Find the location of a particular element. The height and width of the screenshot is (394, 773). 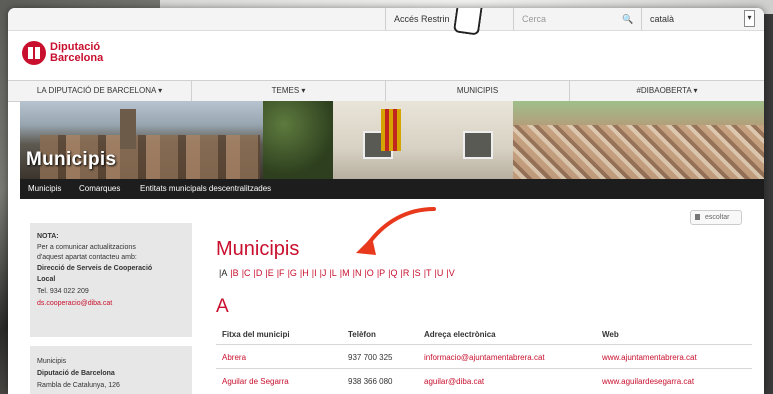

nav-item-diputacio: LA DIPUTACIÓ DE BARCELONA ▾ is located at coordinates (100, 91).